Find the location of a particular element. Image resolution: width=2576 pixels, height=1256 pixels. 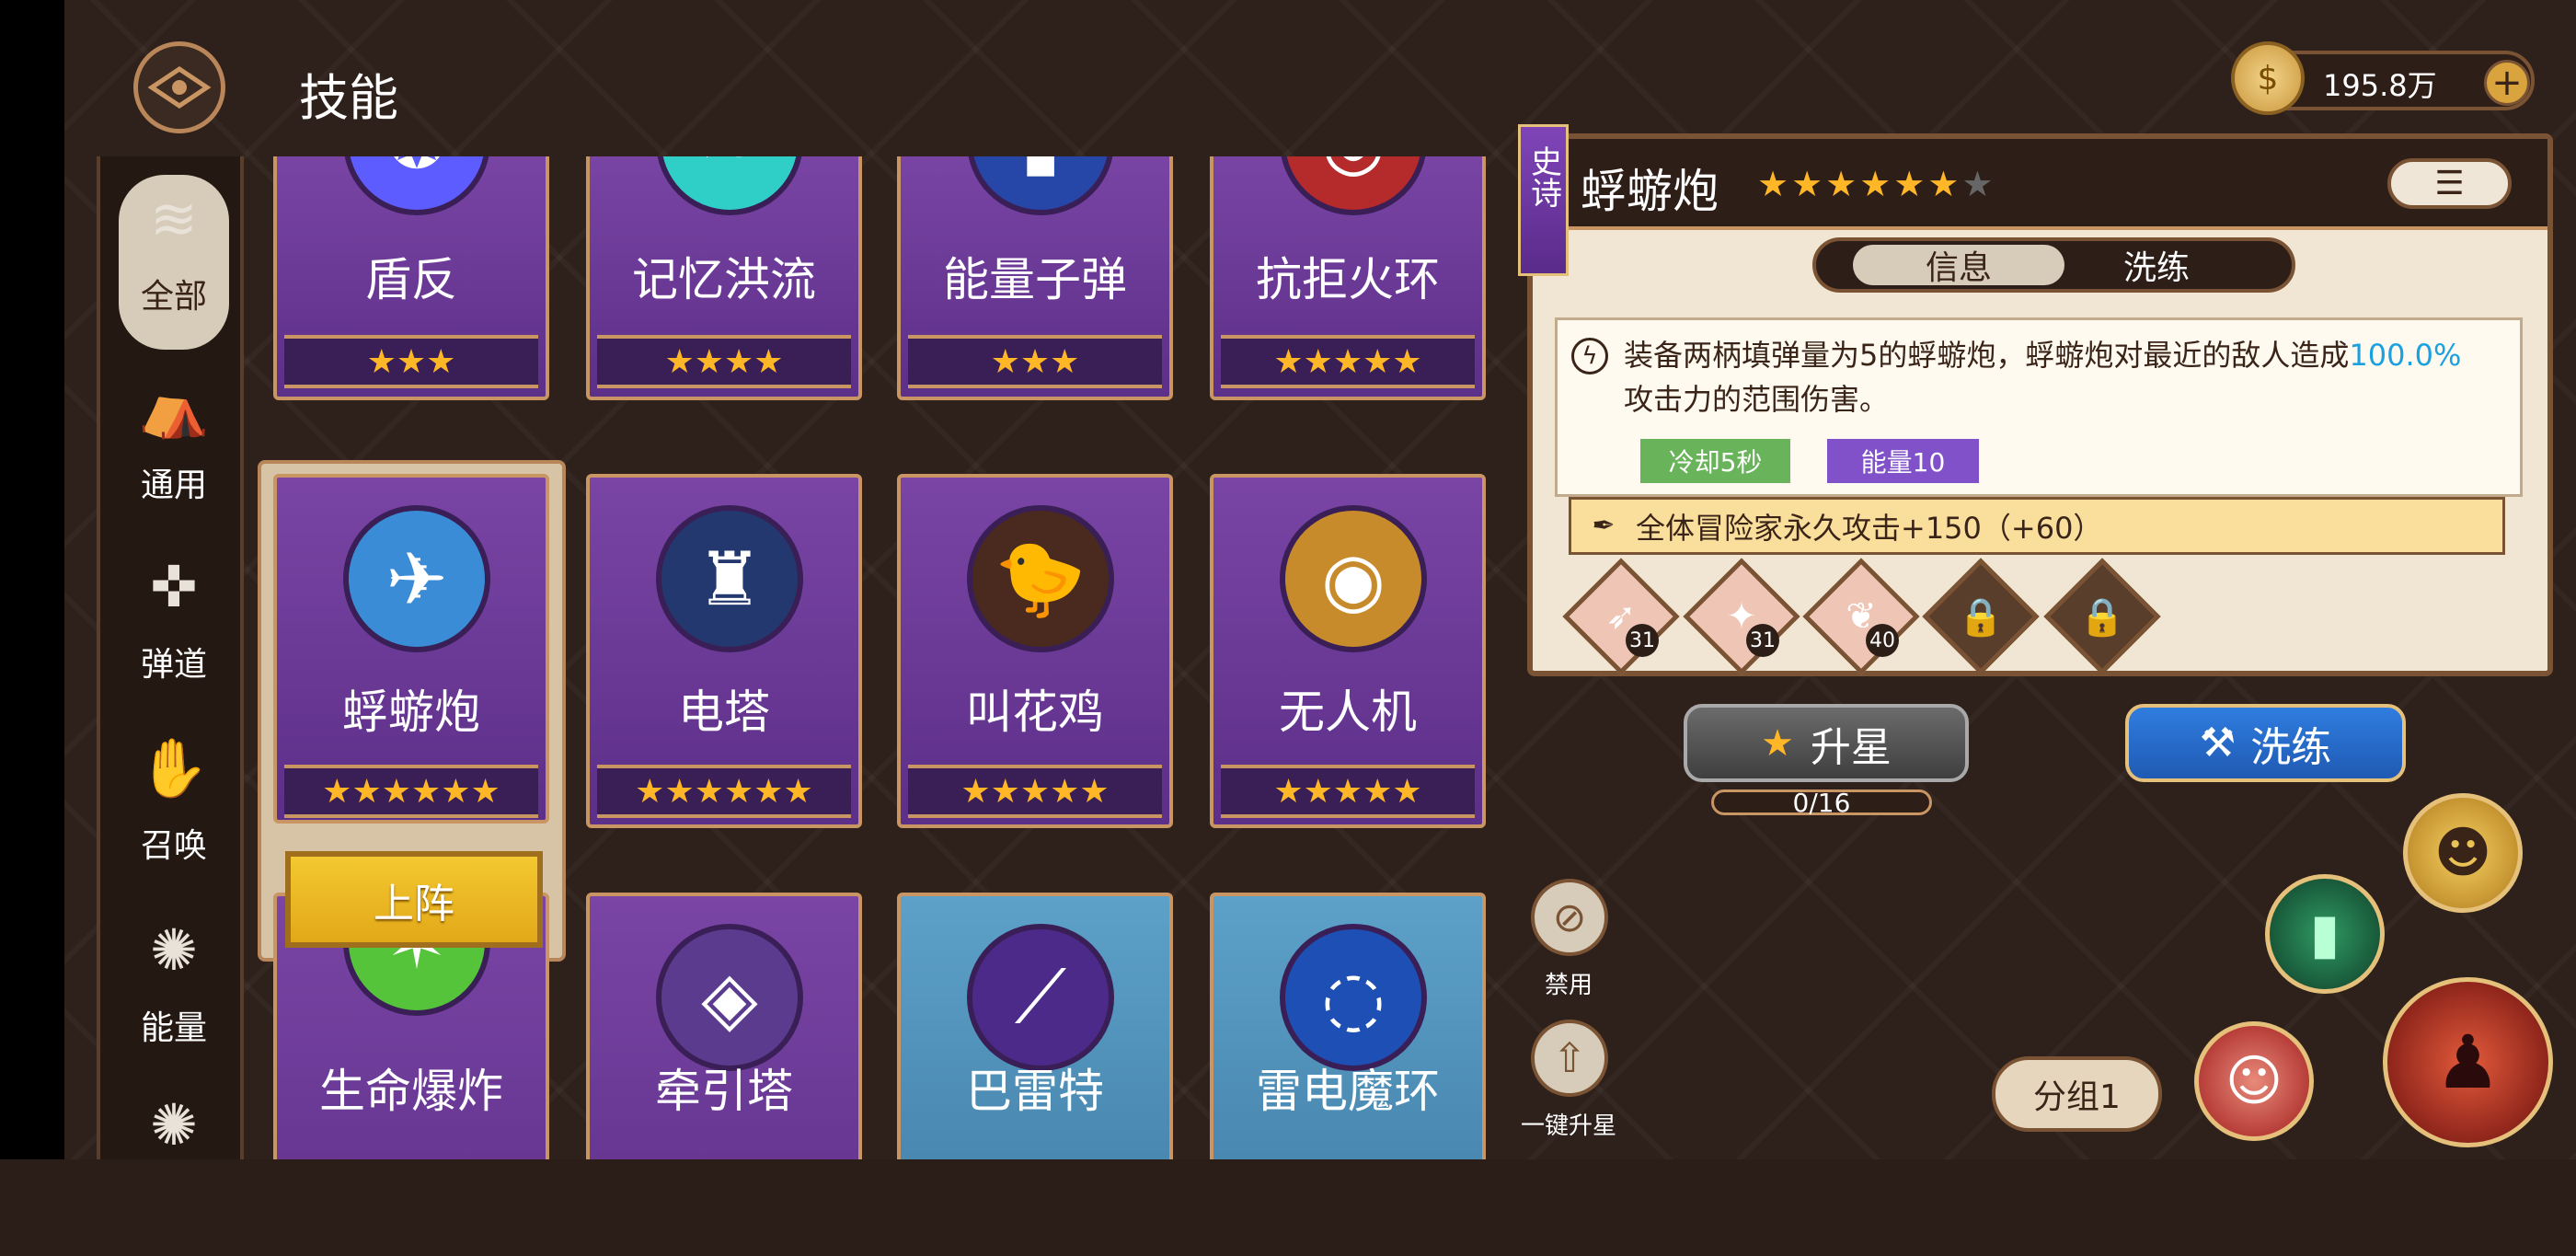

category-sidebar: ≋ 全部 ⛺ 通用 ✜ 弹道 ✋ 召唤 ✺ 能量 ✺ is located at coordinates (170, 657).